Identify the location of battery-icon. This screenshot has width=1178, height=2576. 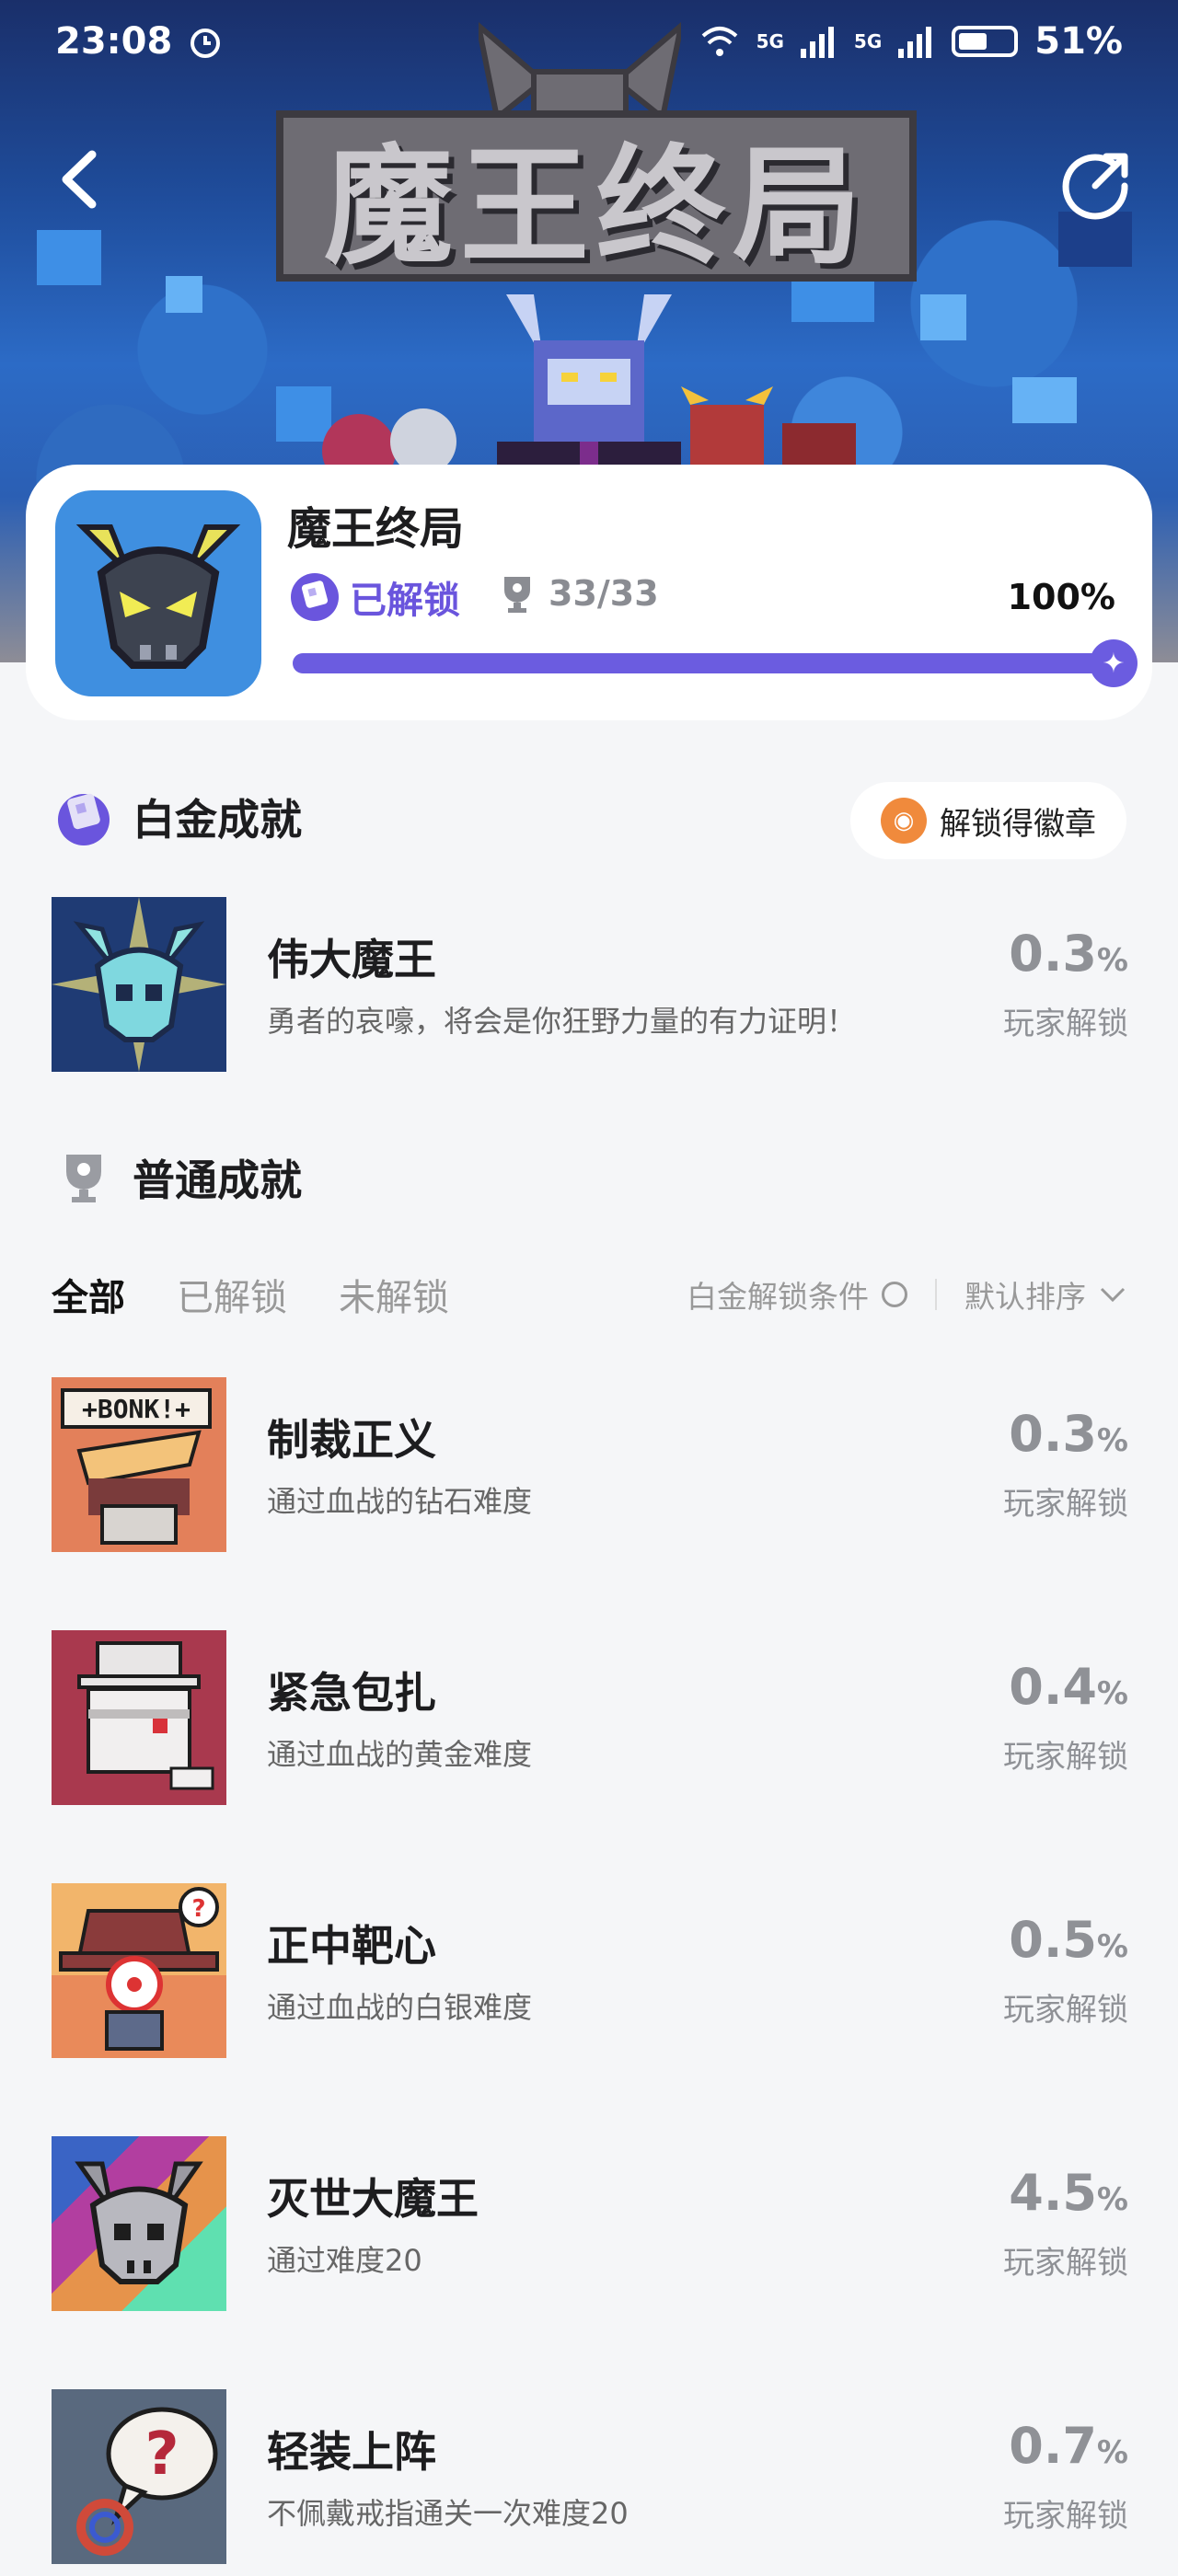
(985, 41).